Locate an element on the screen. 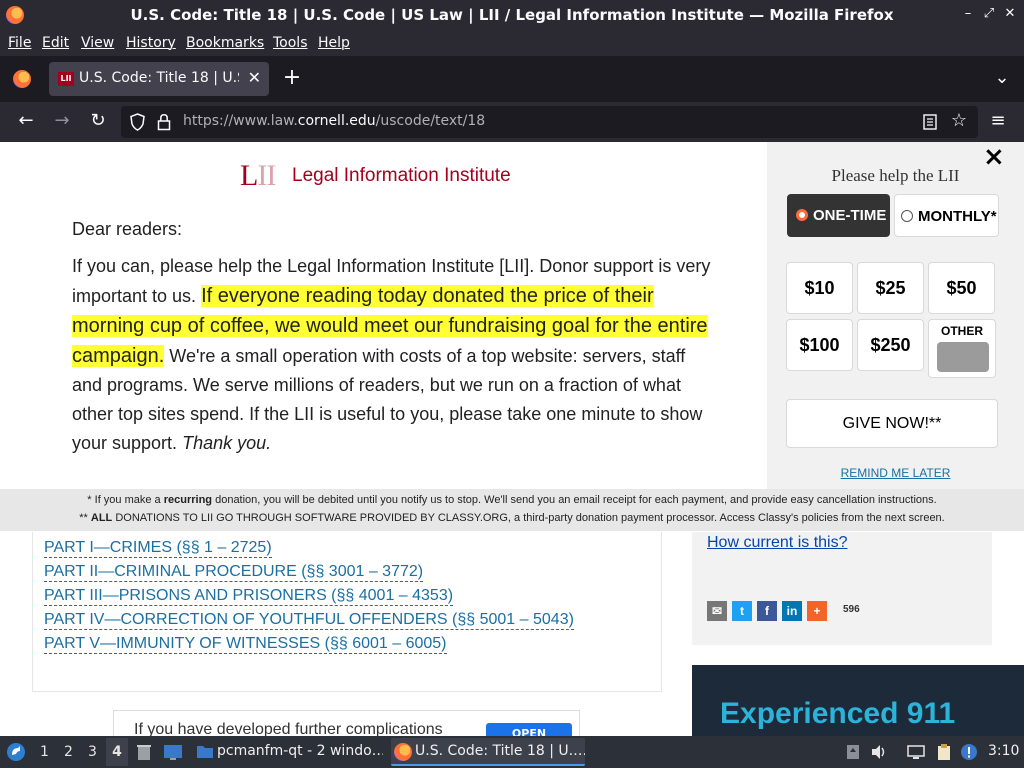 This screenshot has width=1024, height=768. amount-250-button: $250 is located at coordinates (890, 345).